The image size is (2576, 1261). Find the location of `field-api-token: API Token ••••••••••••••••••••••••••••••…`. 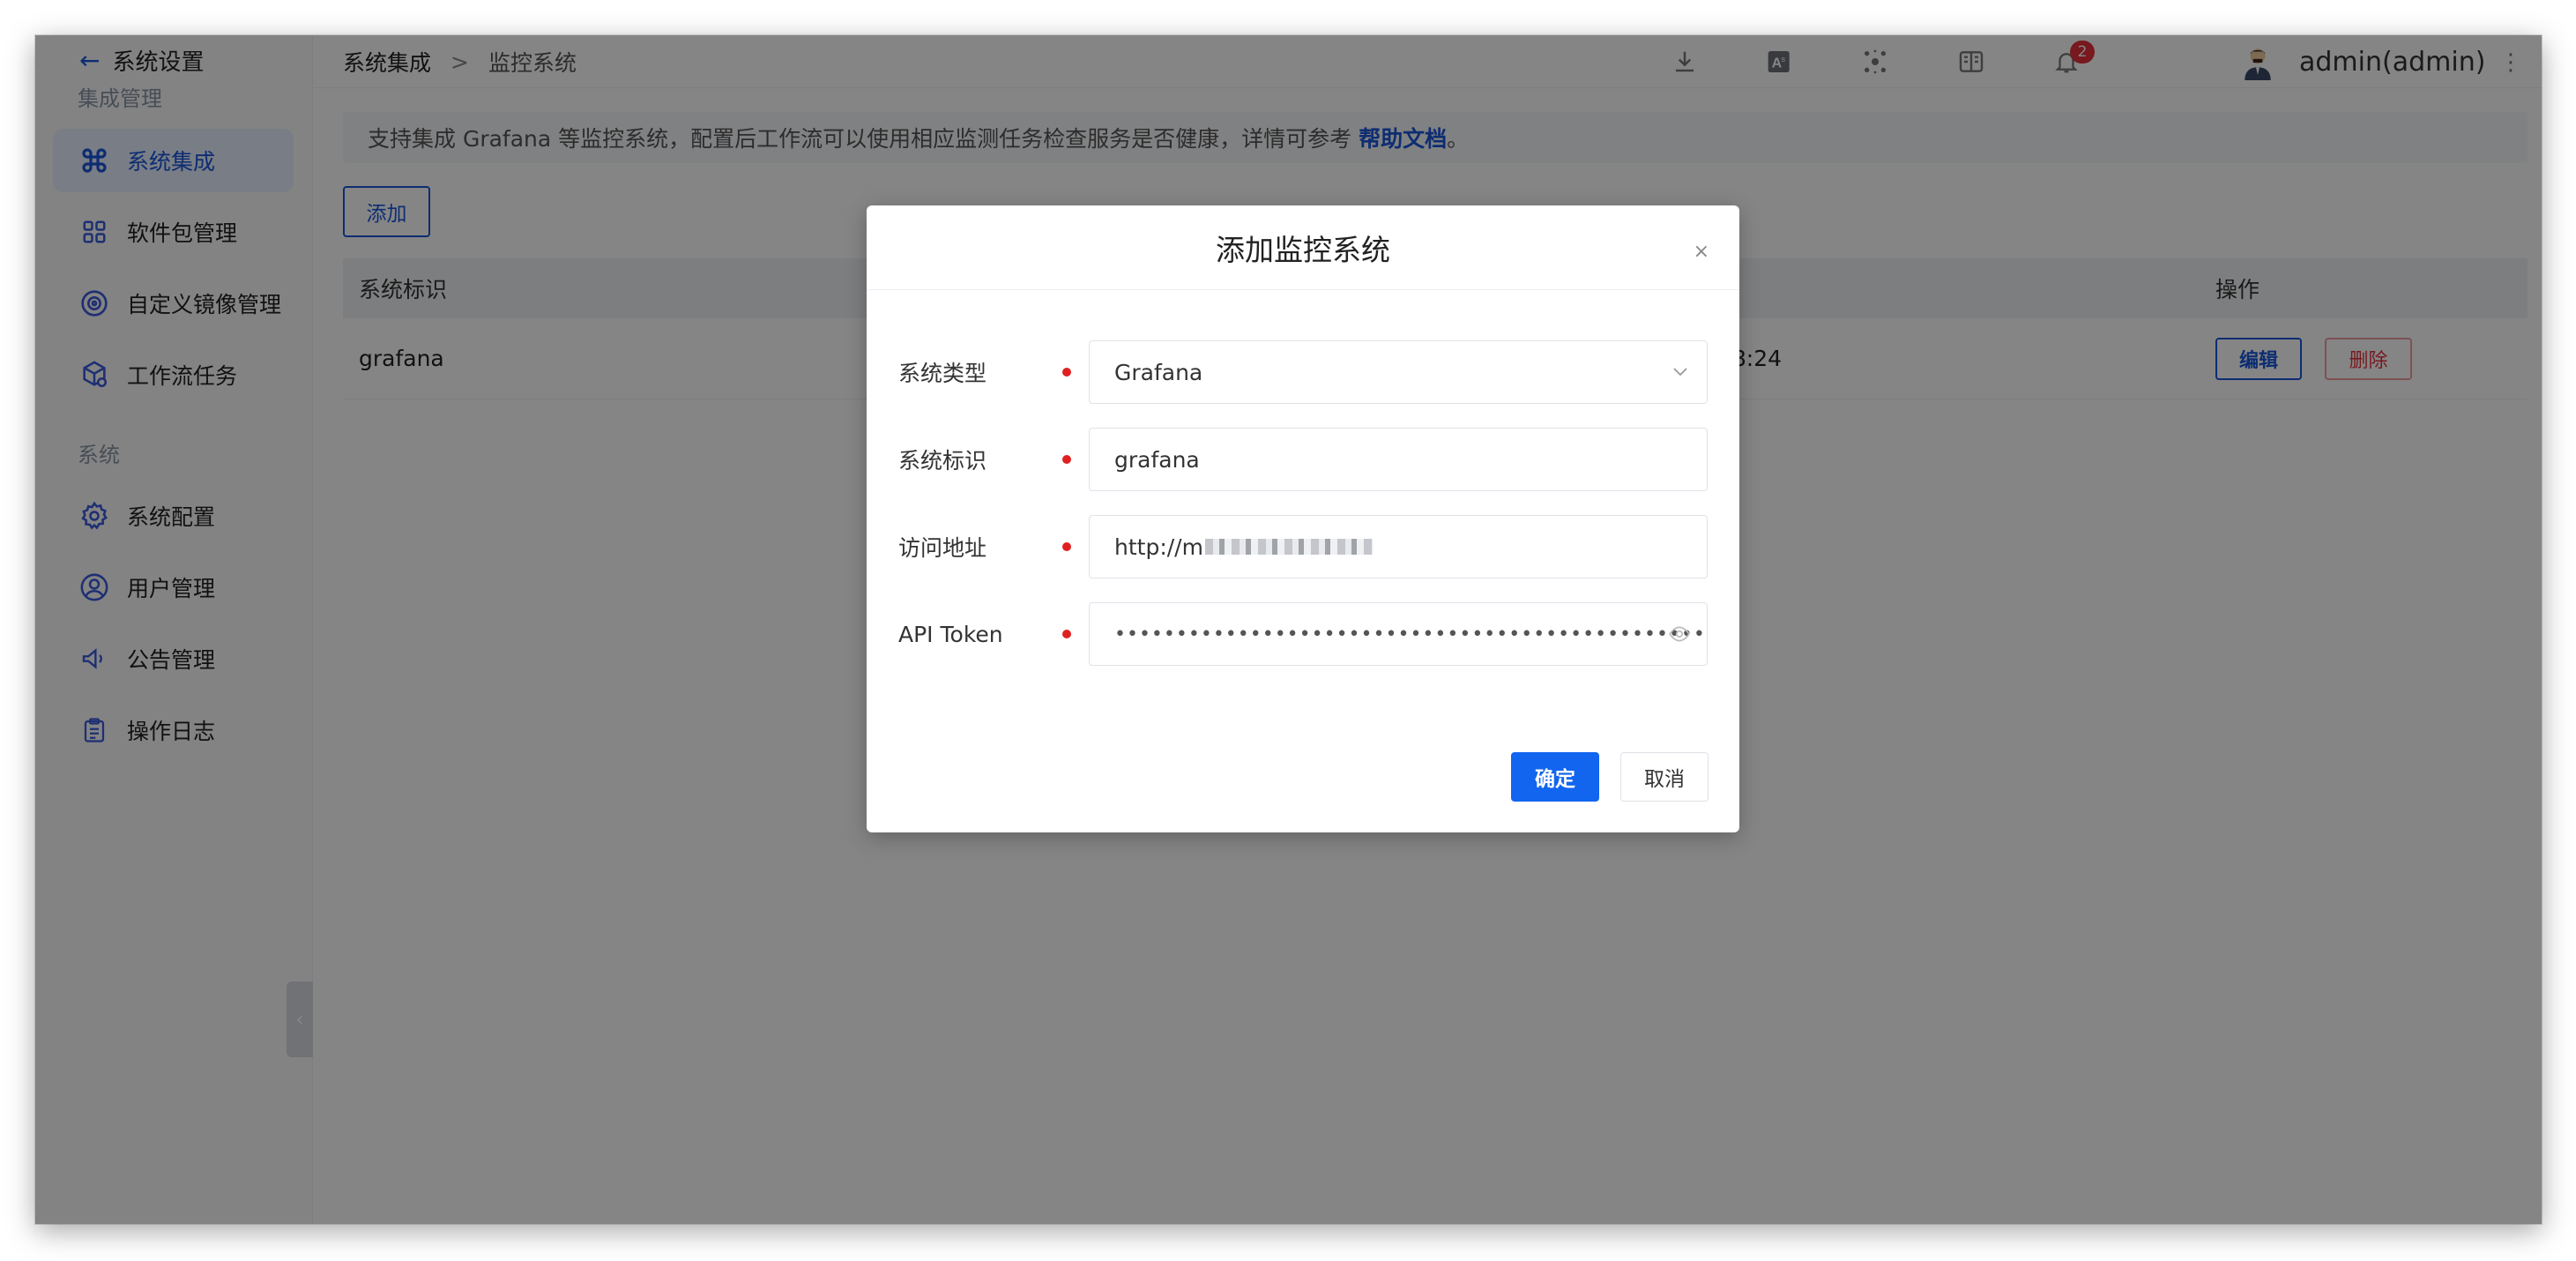

field-api-token: API Token ••••••••••••••••••••••••••••••… is located at coordinates (1303, 634).